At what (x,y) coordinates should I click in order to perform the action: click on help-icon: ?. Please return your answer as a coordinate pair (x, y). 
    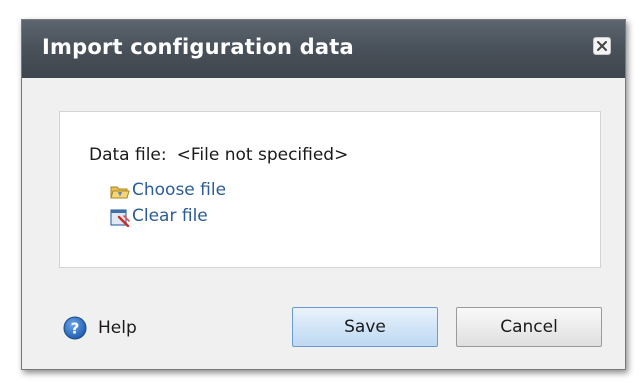
    Looking at the image, I should click on (75, 328).